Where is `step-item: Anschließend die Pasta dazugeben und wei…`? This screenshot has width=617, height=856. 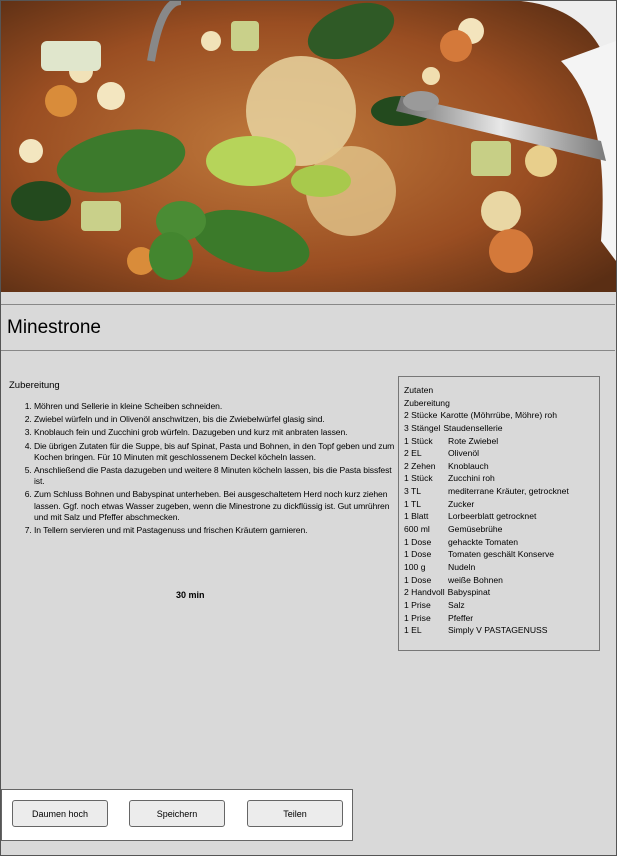
step-item: Anschließend die Pasta dazugeben und wei… is located at coordinates (216, 476).